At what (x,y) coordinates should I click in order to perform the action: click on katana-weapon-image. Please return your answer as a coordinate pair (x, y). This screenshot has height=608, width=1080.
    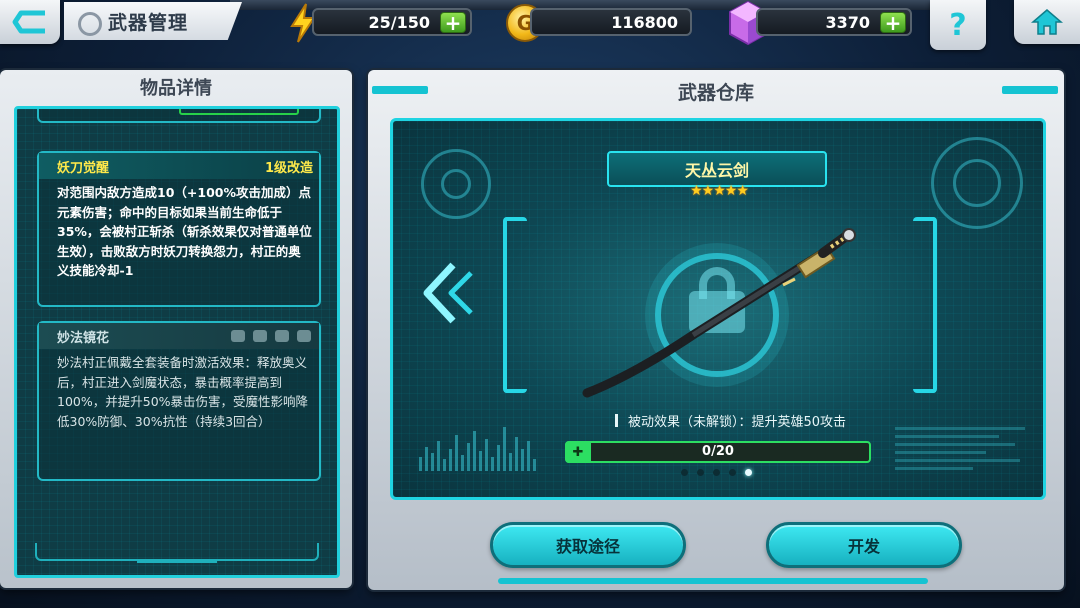
    Looking at the image, I should click on (719, 313).